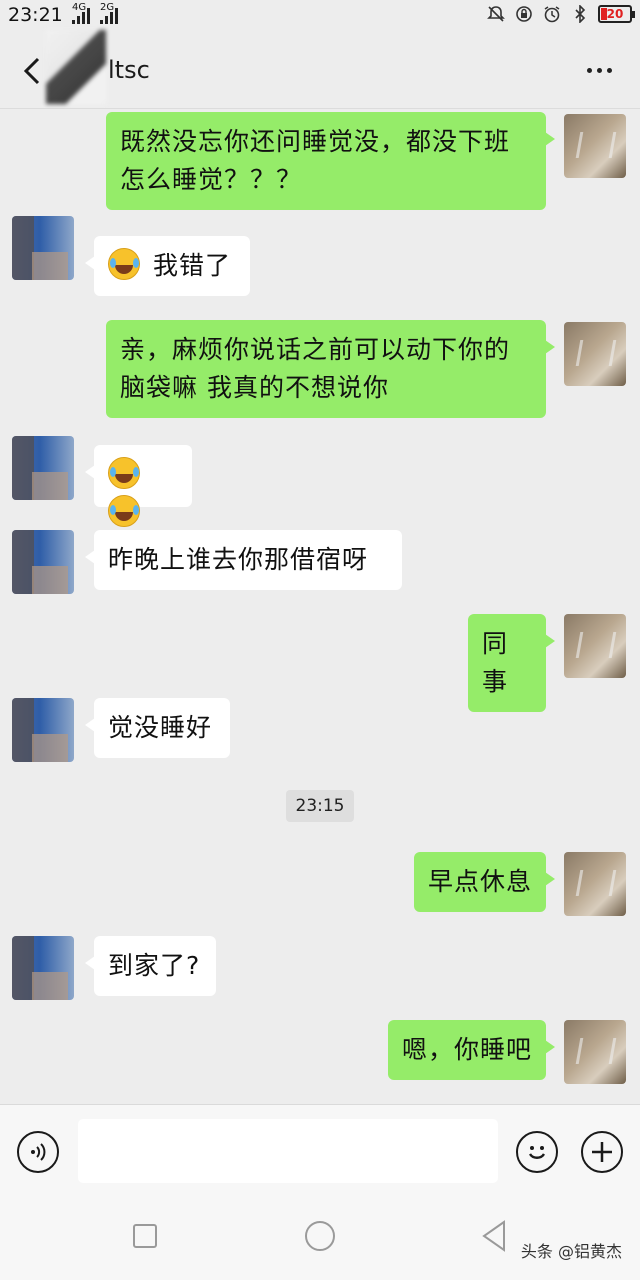 Image resolution: width=640 pixels, height=1280 pixels. I want to click on alarm-clock-icon, so click(552, 14).